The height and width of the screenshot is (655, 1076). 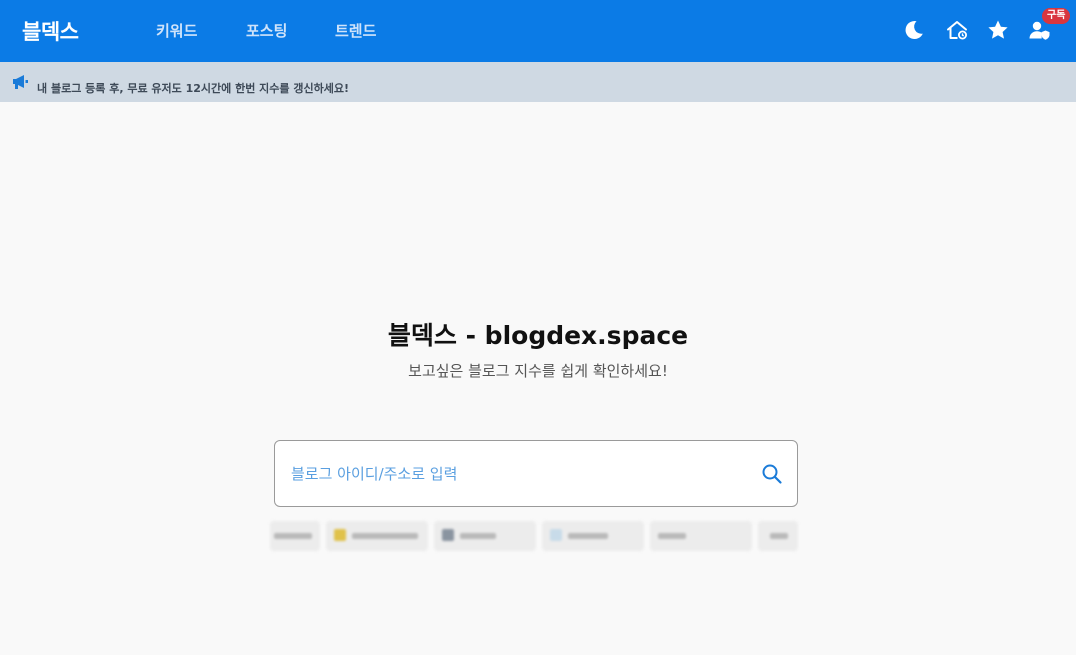 I want to click on search-icon, so click(x=772, y=474).